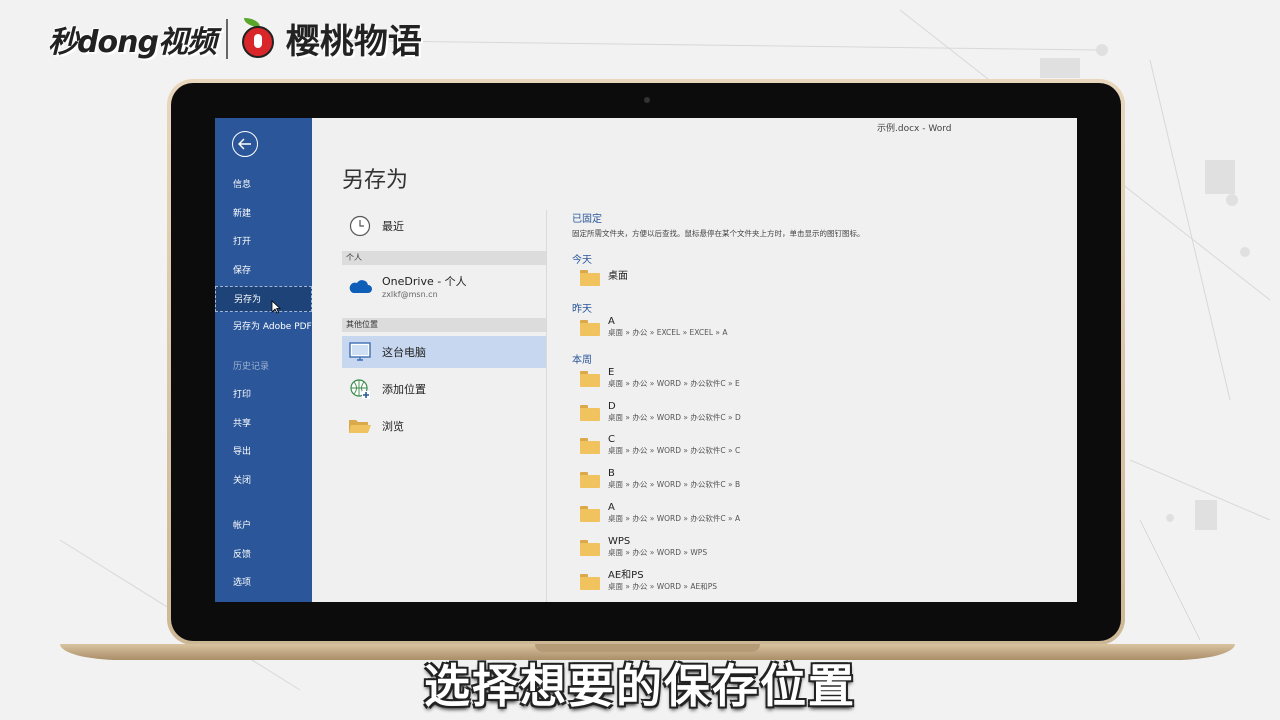 This screenshot has width=1280, height=720. What do you see at coordinates (226, 38) in the screenshot?
I see `logo-separator` at bounding box center [226, 38].